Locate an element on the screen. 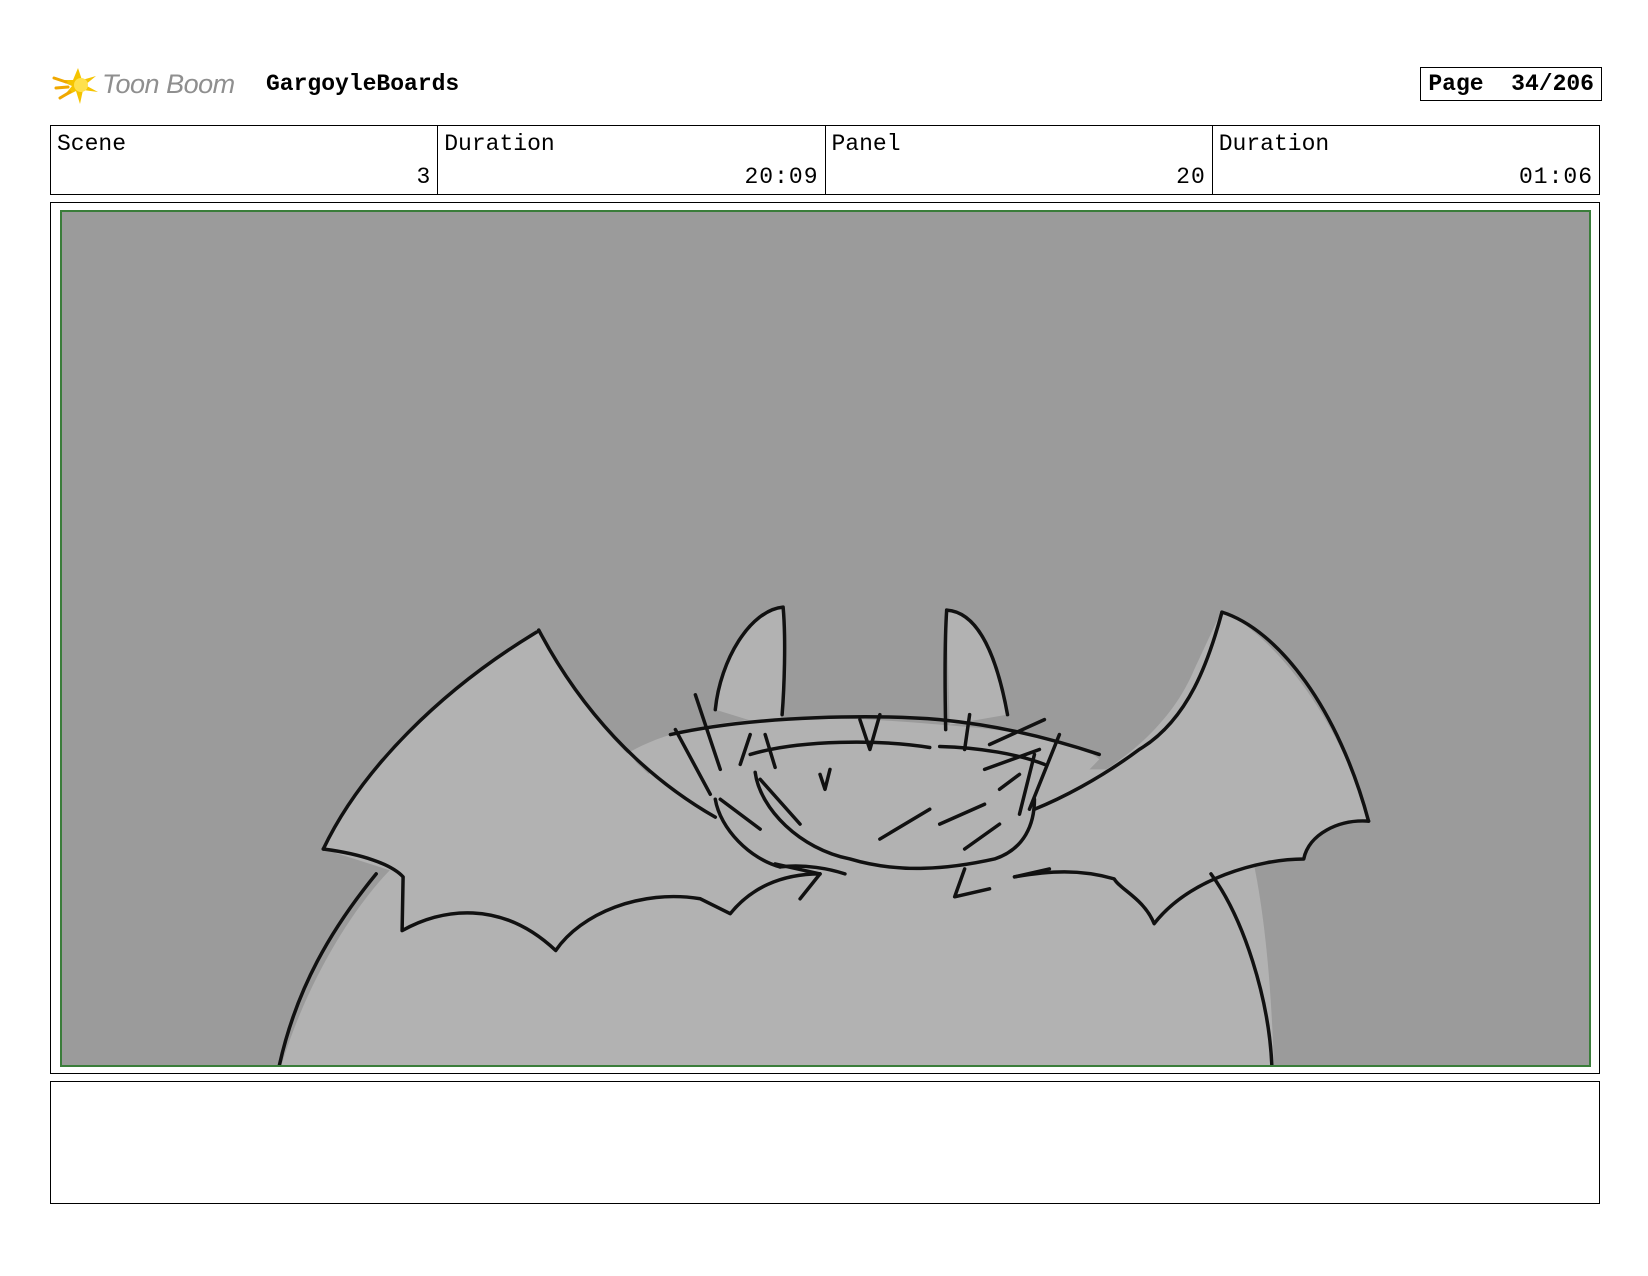  storyboard-header: Toon Boom GargoyleBoards Page 34/206 is located at coordinates (827, 84).